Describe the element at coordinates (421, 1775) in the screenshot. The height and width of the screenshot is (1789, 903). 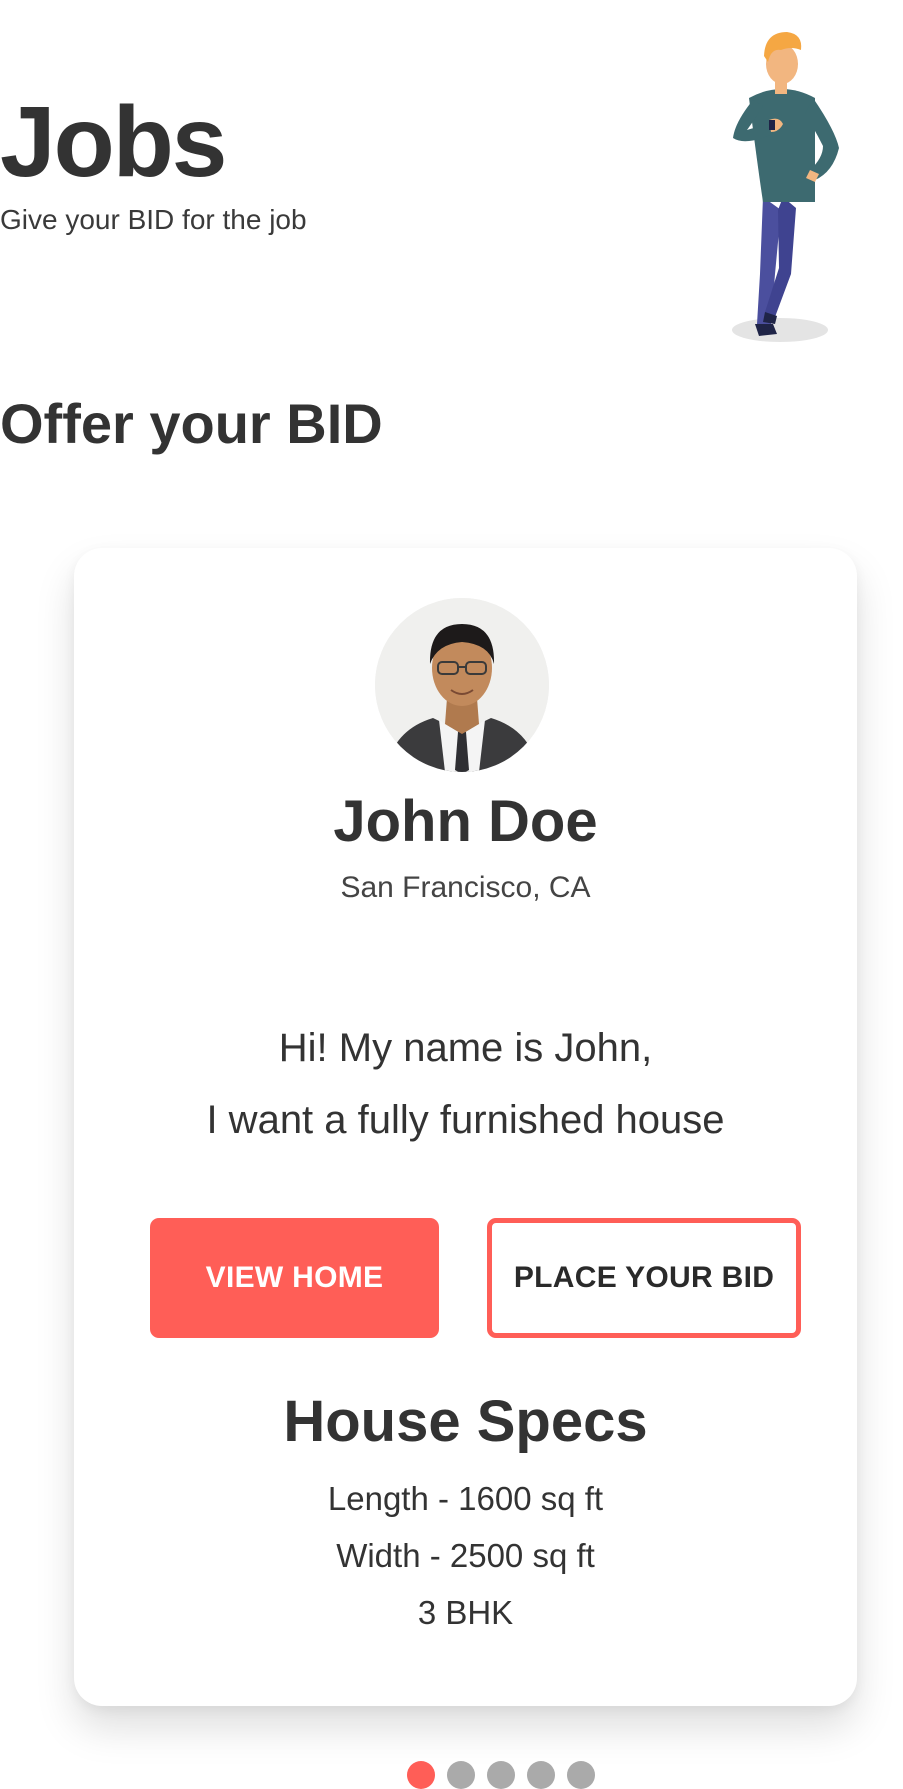
I see `pagination-dot-active` at that location.